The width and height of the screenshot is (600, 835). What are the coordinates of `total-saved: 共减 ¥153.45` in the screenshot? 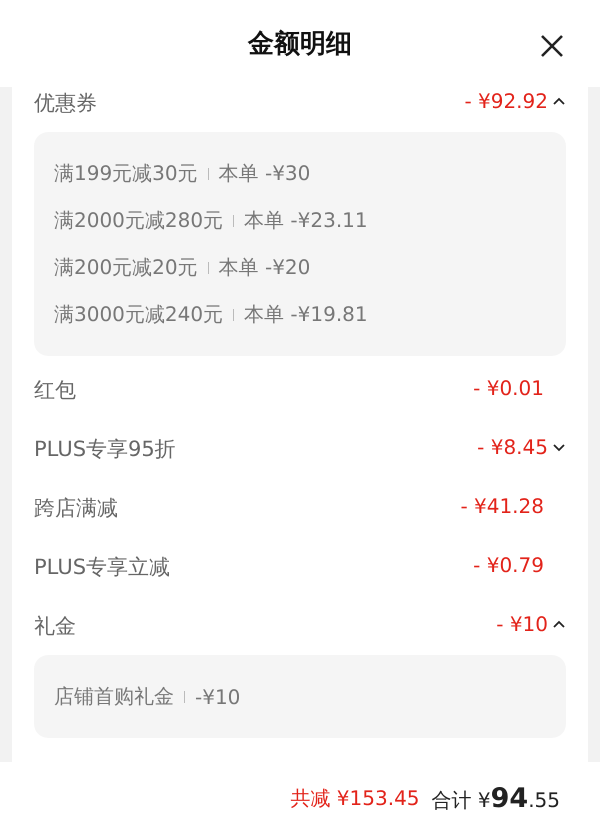 It's located at (355, 798).